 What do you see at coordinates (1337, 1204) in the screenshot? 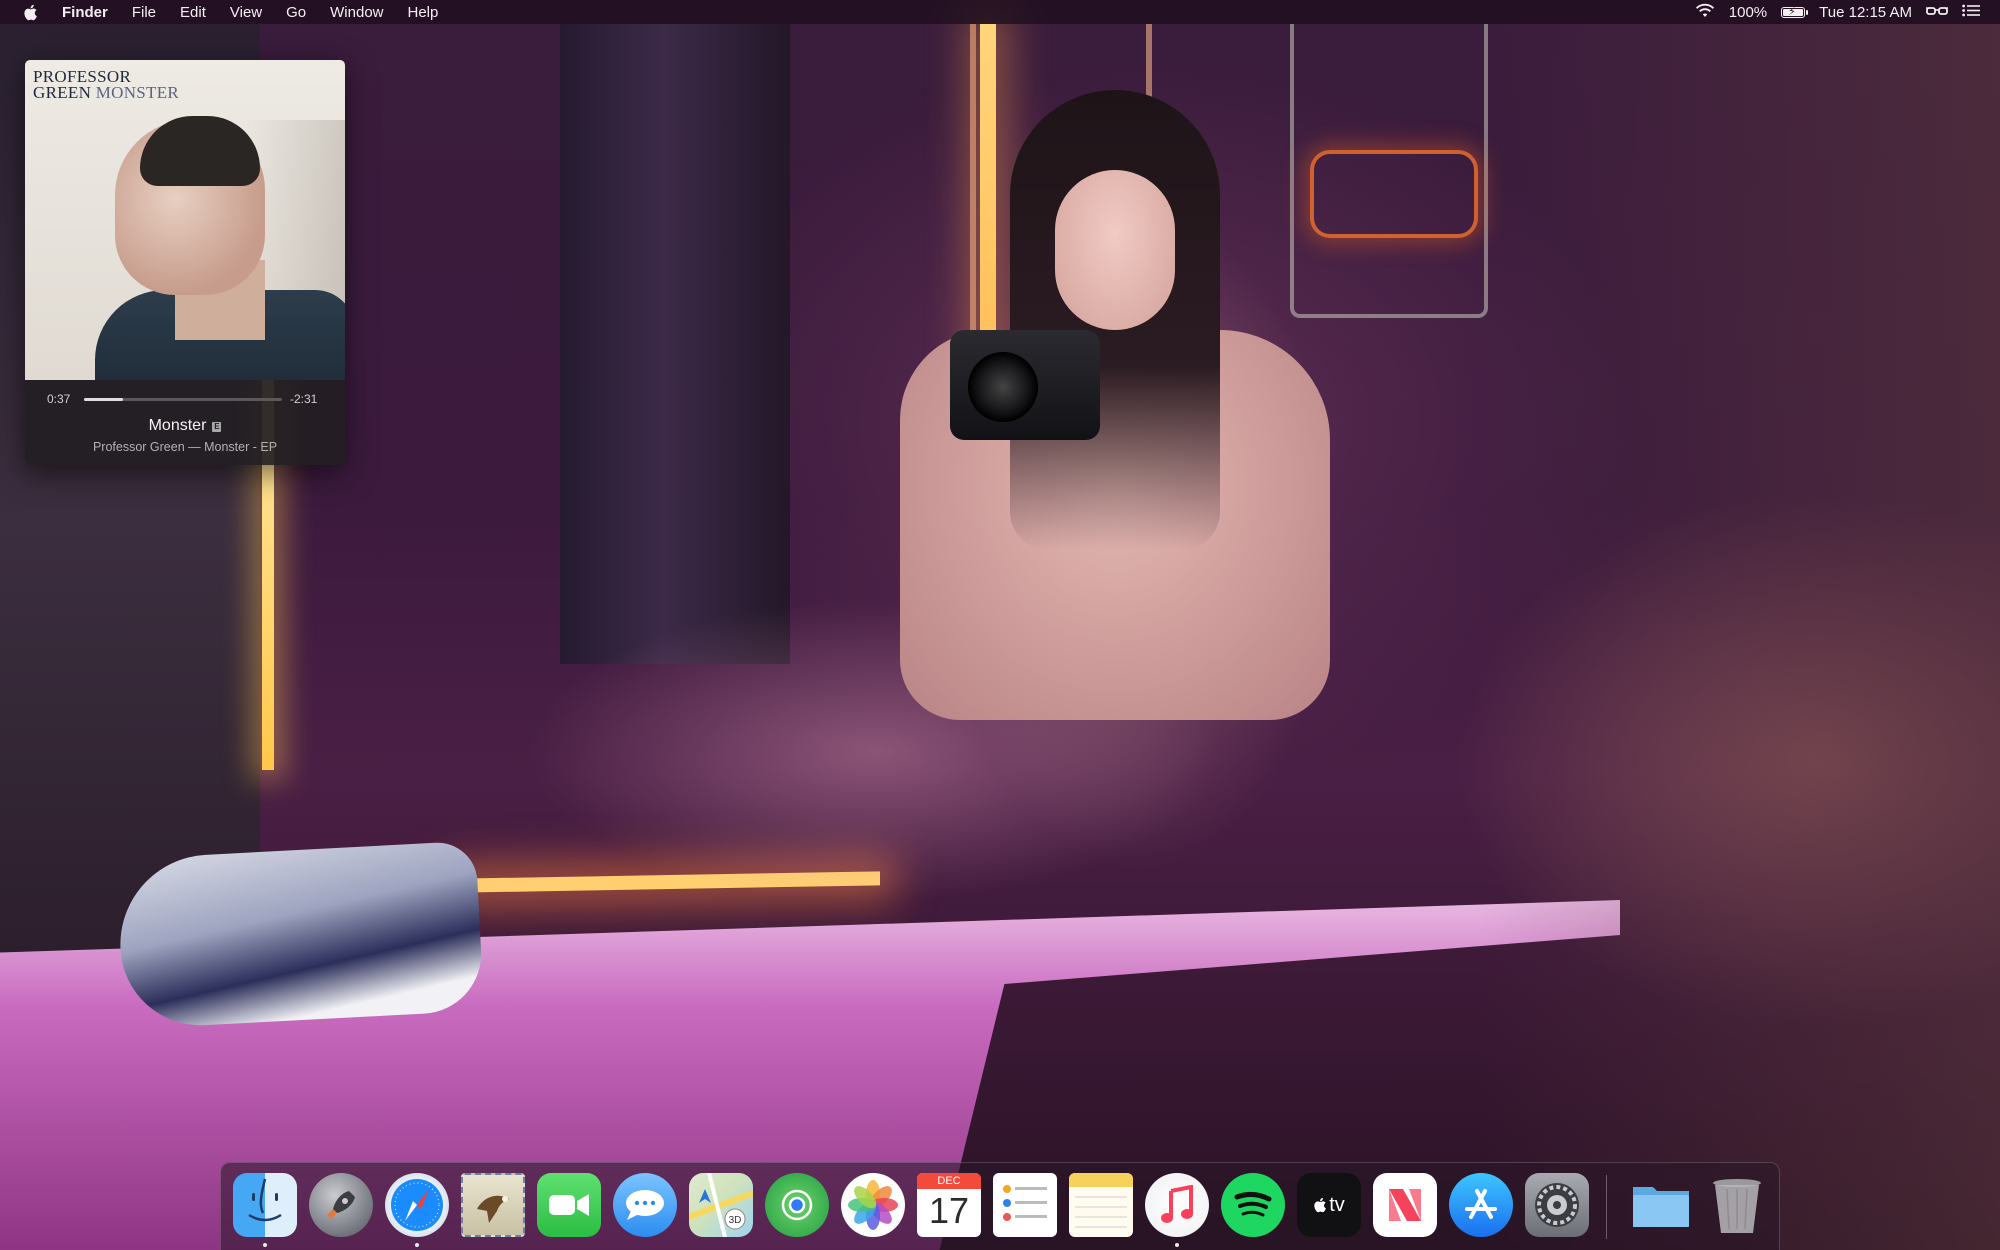
I see `tv-label: tv` at bounding box center [1337, 1204].